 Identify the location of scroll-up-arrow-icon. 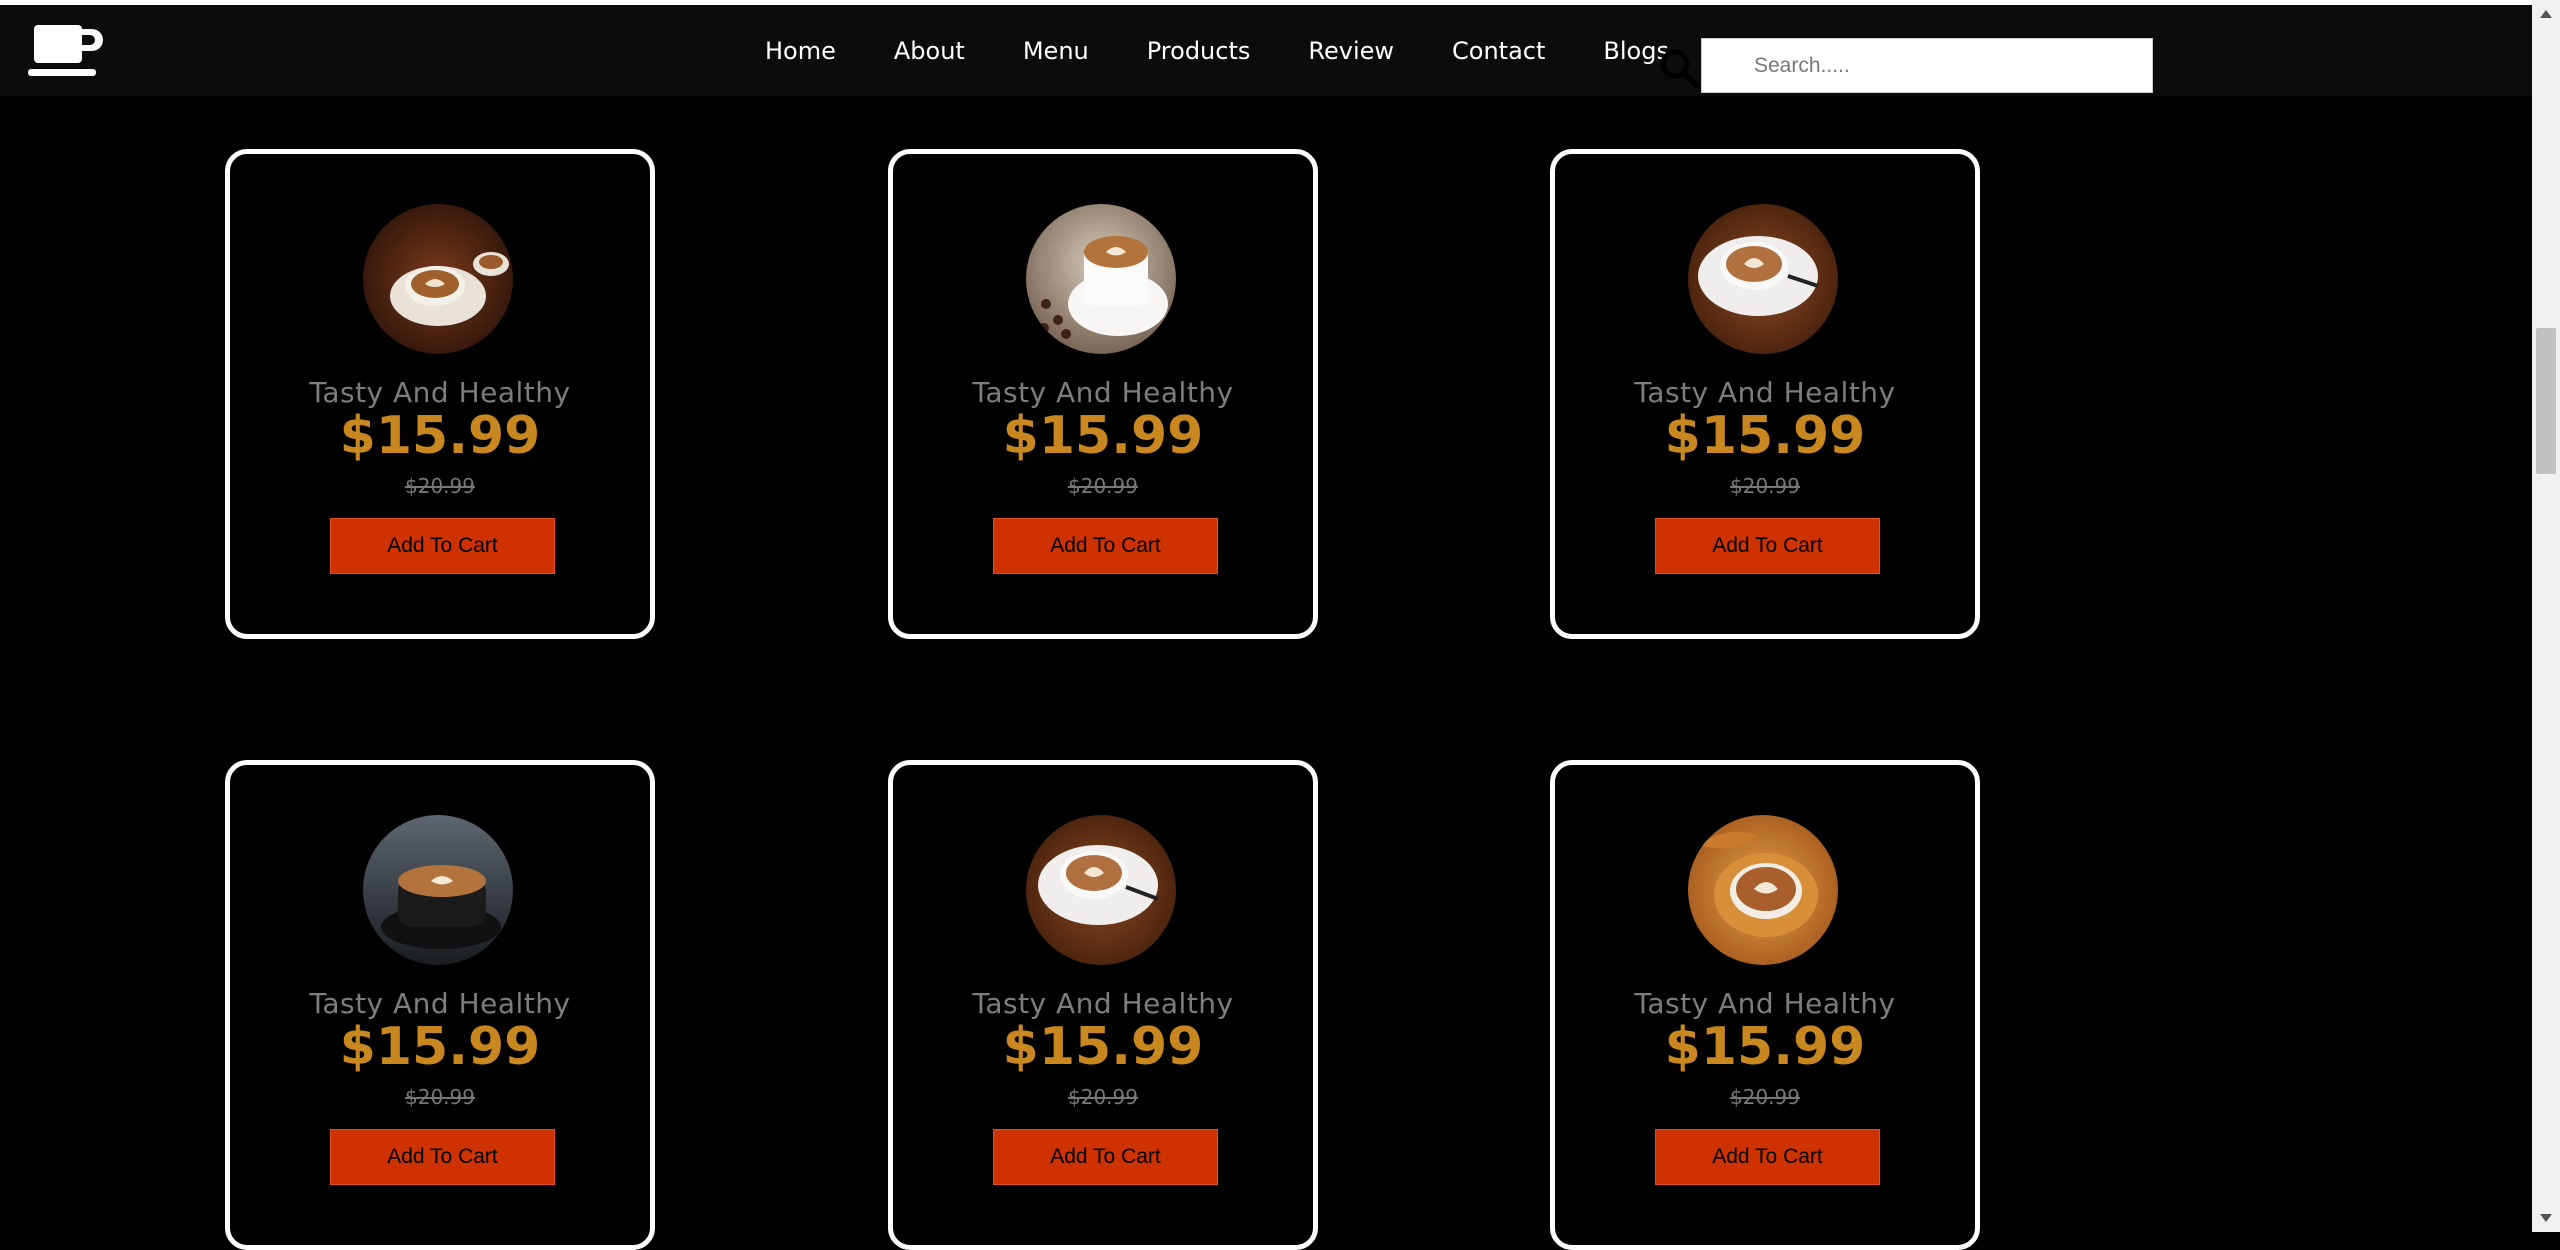
(2546, 14).